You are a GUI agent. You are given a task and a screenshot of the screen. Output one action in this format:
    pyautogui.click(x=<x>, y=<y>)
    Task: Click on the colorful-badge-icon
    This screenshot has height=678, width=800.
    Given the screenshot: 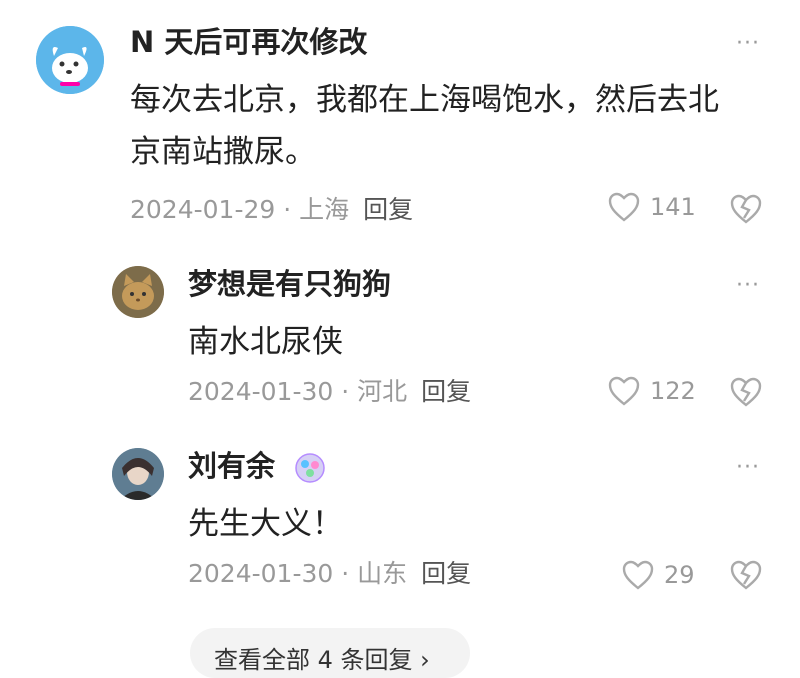 What is the action you would take?
    pyautogui.click(x=310, y=468)
    